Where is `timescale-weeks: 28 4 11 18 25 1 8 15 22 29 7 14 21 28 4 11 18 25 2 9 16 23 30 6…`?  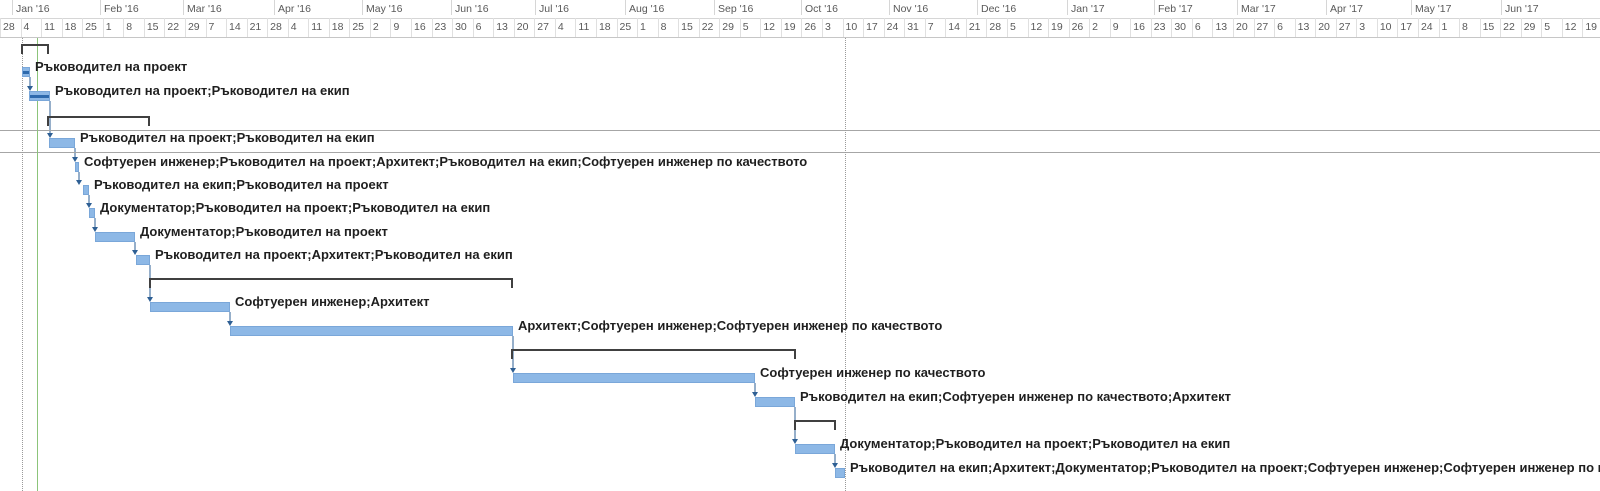 timescale-weeks: 28 4 11 18 25 1 8 15 22 29 7 14 21 28 4 11 18 25 2 9 16 23 30 6… is located at coordinates (800, 28).